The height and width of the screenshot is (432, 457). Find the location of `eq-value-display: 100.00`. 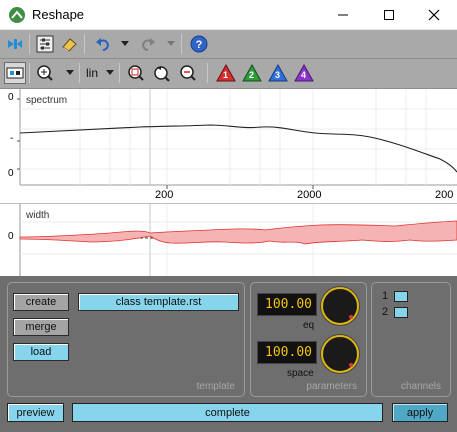

eq-value-display: 100.00 is located at coordinates (287, 304).